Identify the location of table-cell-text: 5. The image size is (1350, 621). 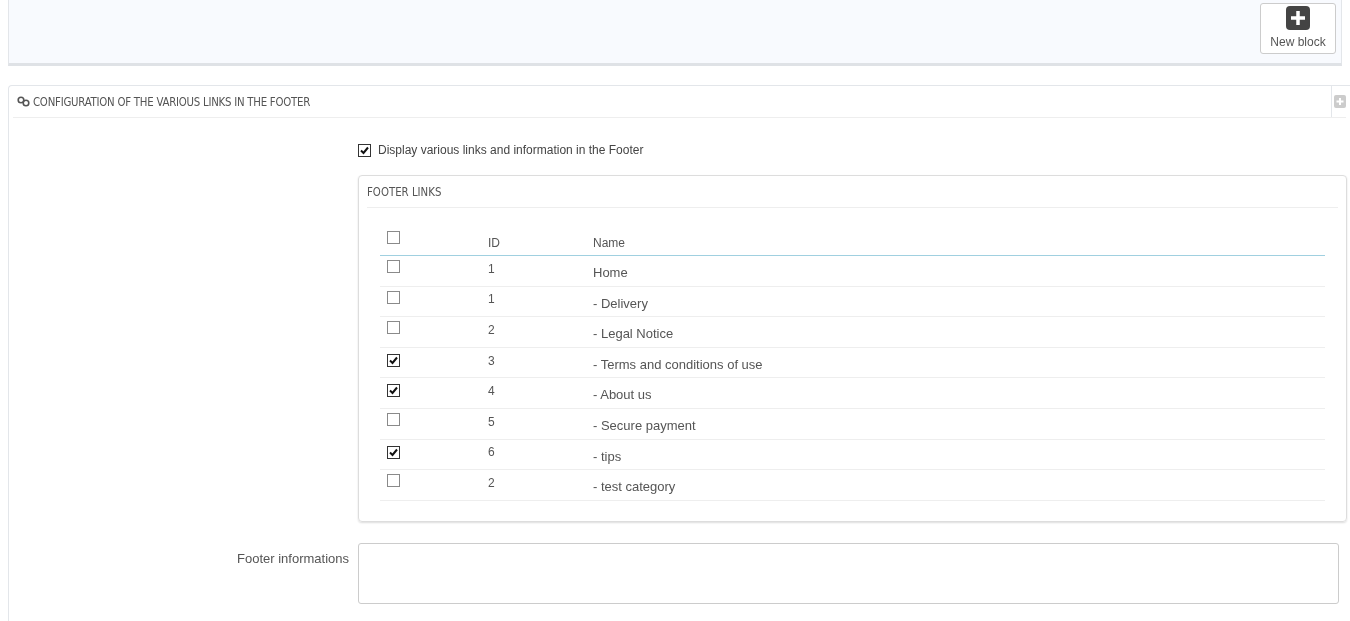
(492, 422).